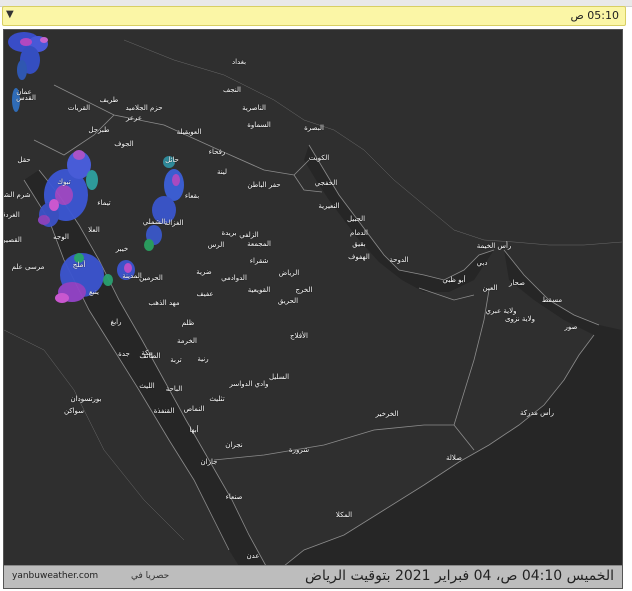 Image resolution: width=632 pixels, height=591 pixels. What do you see at coordinates (164, 303) in the screenshot?
I see `city-label: مهد الذهب` at bounding box center [164, 303].